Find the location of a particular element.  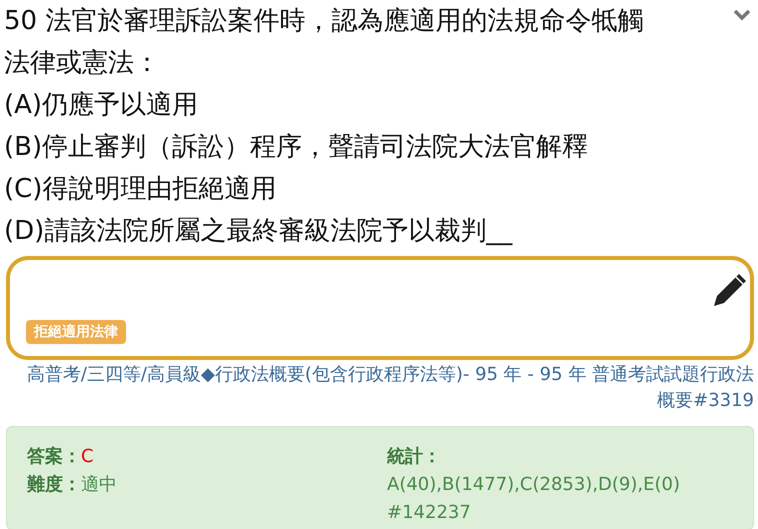

answer-option: (D)請該法院所屬之最終審級法院予以裁判__ is located at coordinates (379, 231).